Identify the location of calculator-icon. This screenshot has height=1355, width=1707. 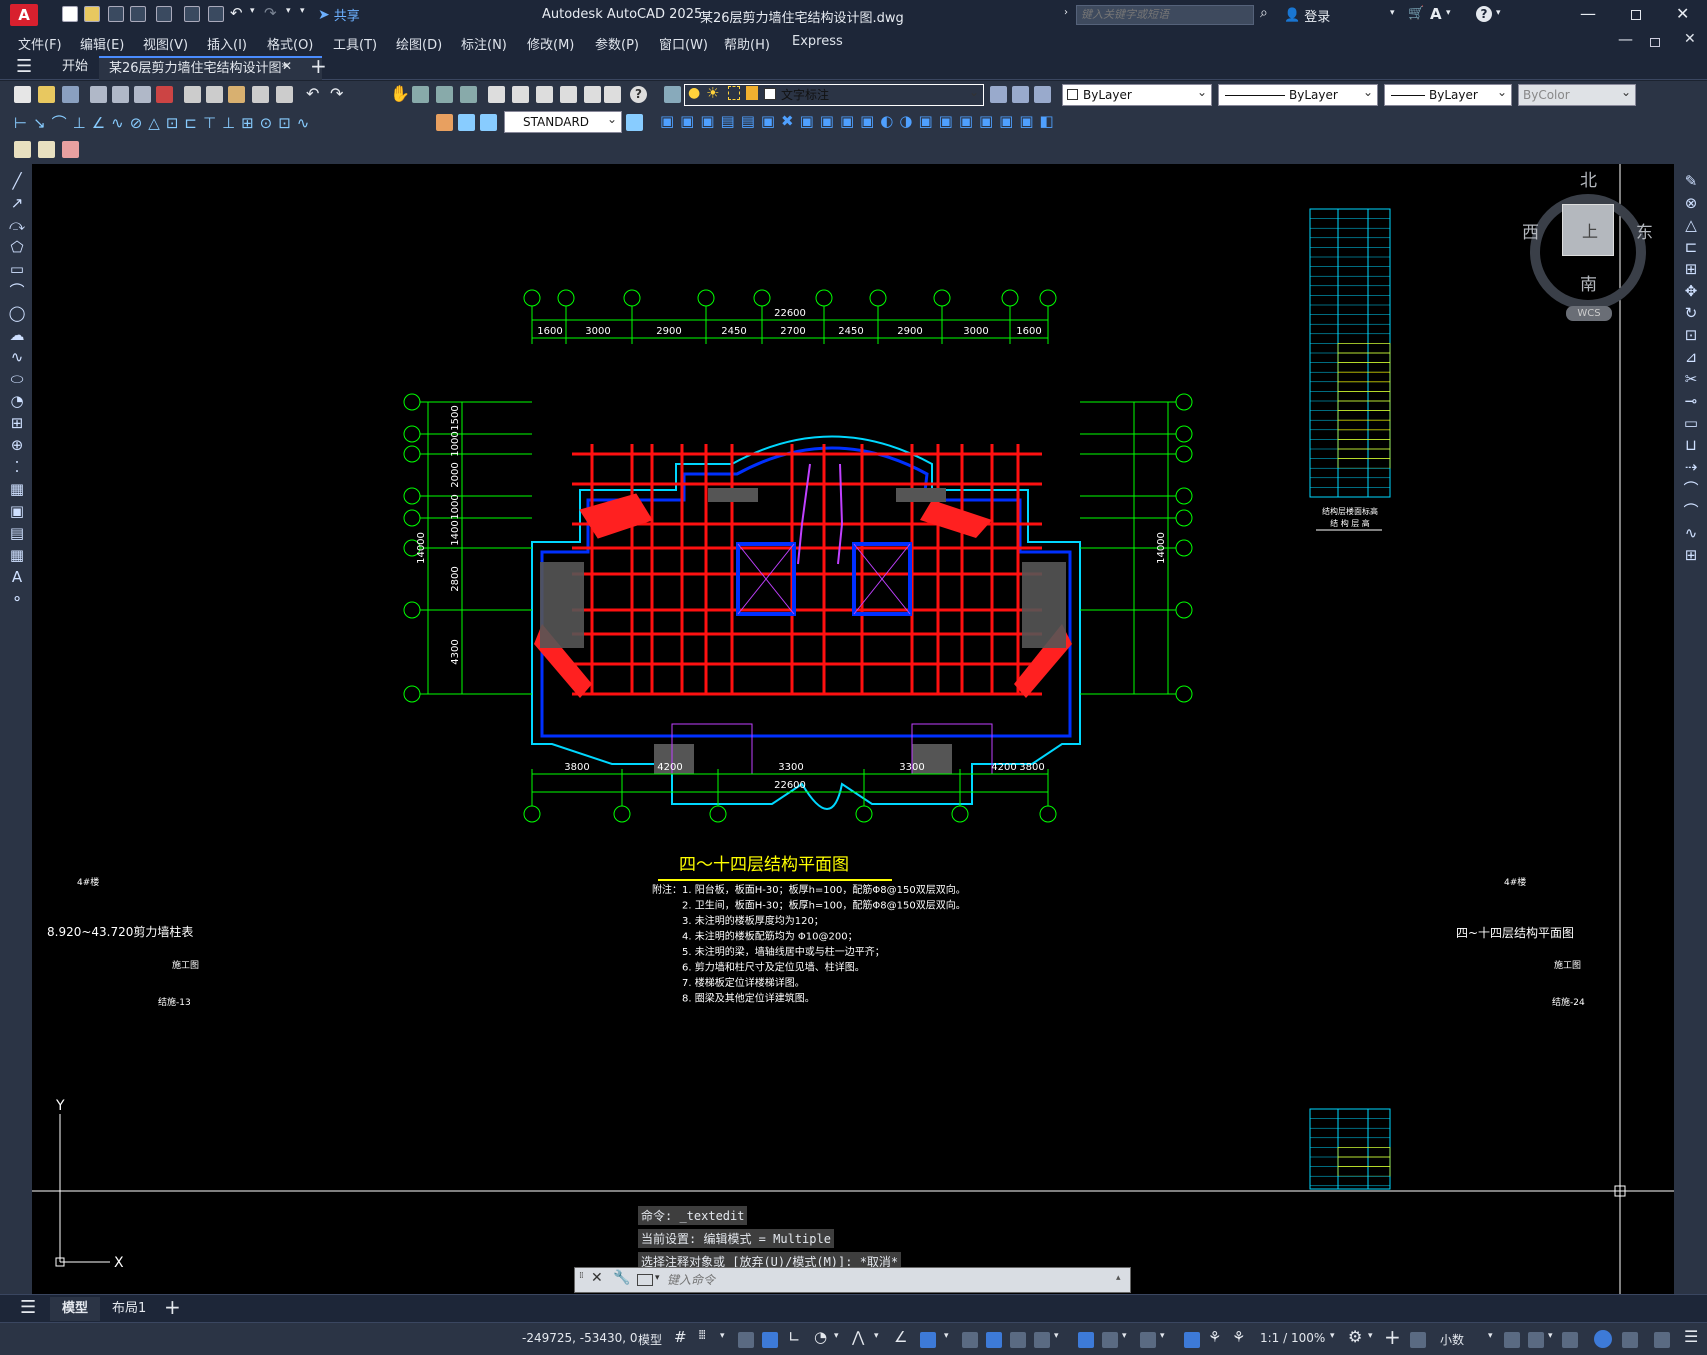
(612, 94).